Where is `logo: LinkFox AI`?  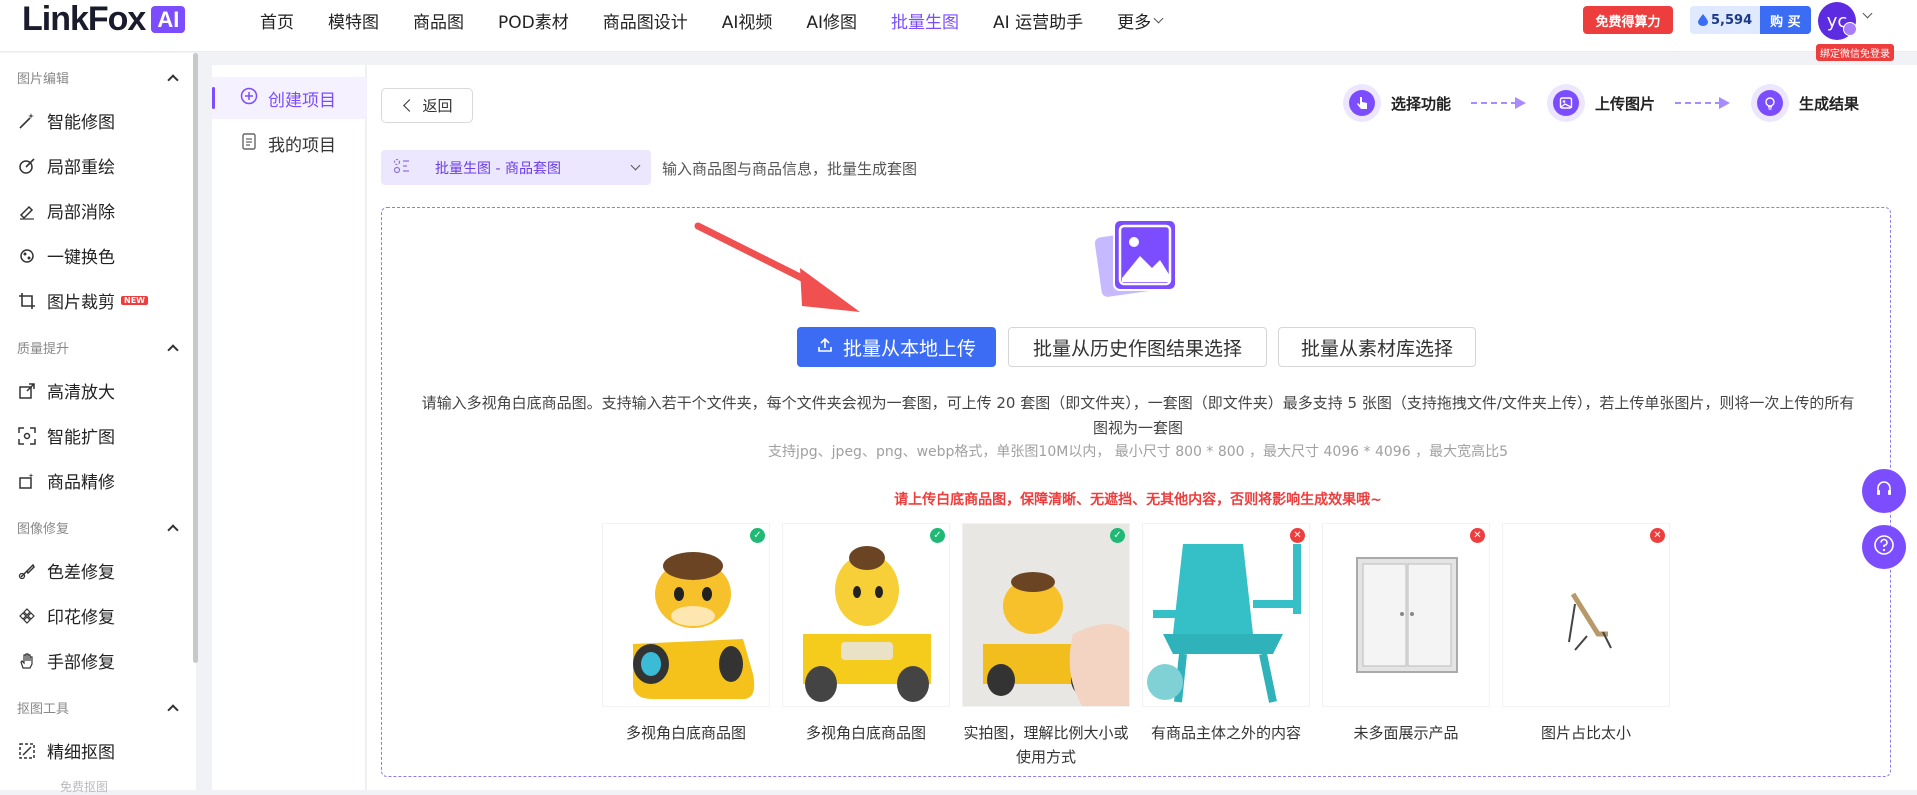 logo: LinkFox AI is located at coordinates (104, 19).